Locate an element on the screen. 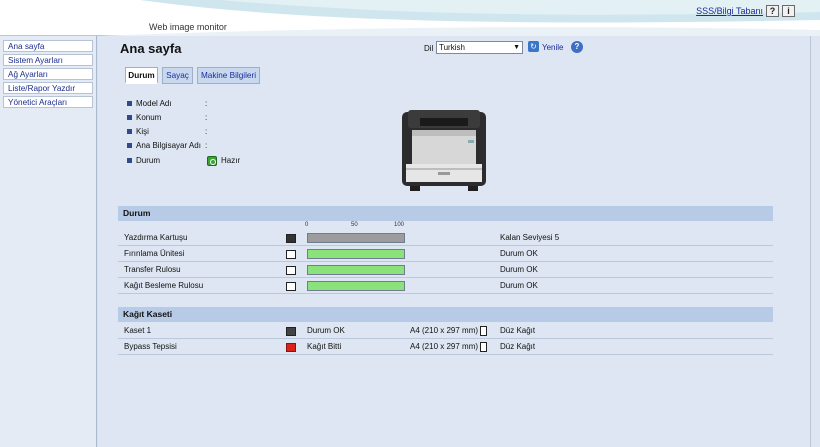 The height and width of the screenshot is (447, 820). app-title: Web image monitor is located at coordinates (188, 27).